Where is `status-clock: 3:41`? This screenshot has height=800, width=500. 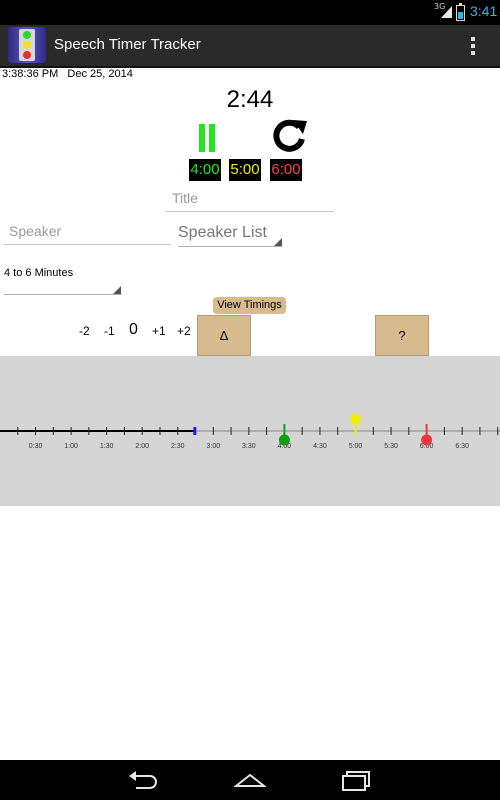
status-clock: 3:41 is located at coordinates (484, 11).